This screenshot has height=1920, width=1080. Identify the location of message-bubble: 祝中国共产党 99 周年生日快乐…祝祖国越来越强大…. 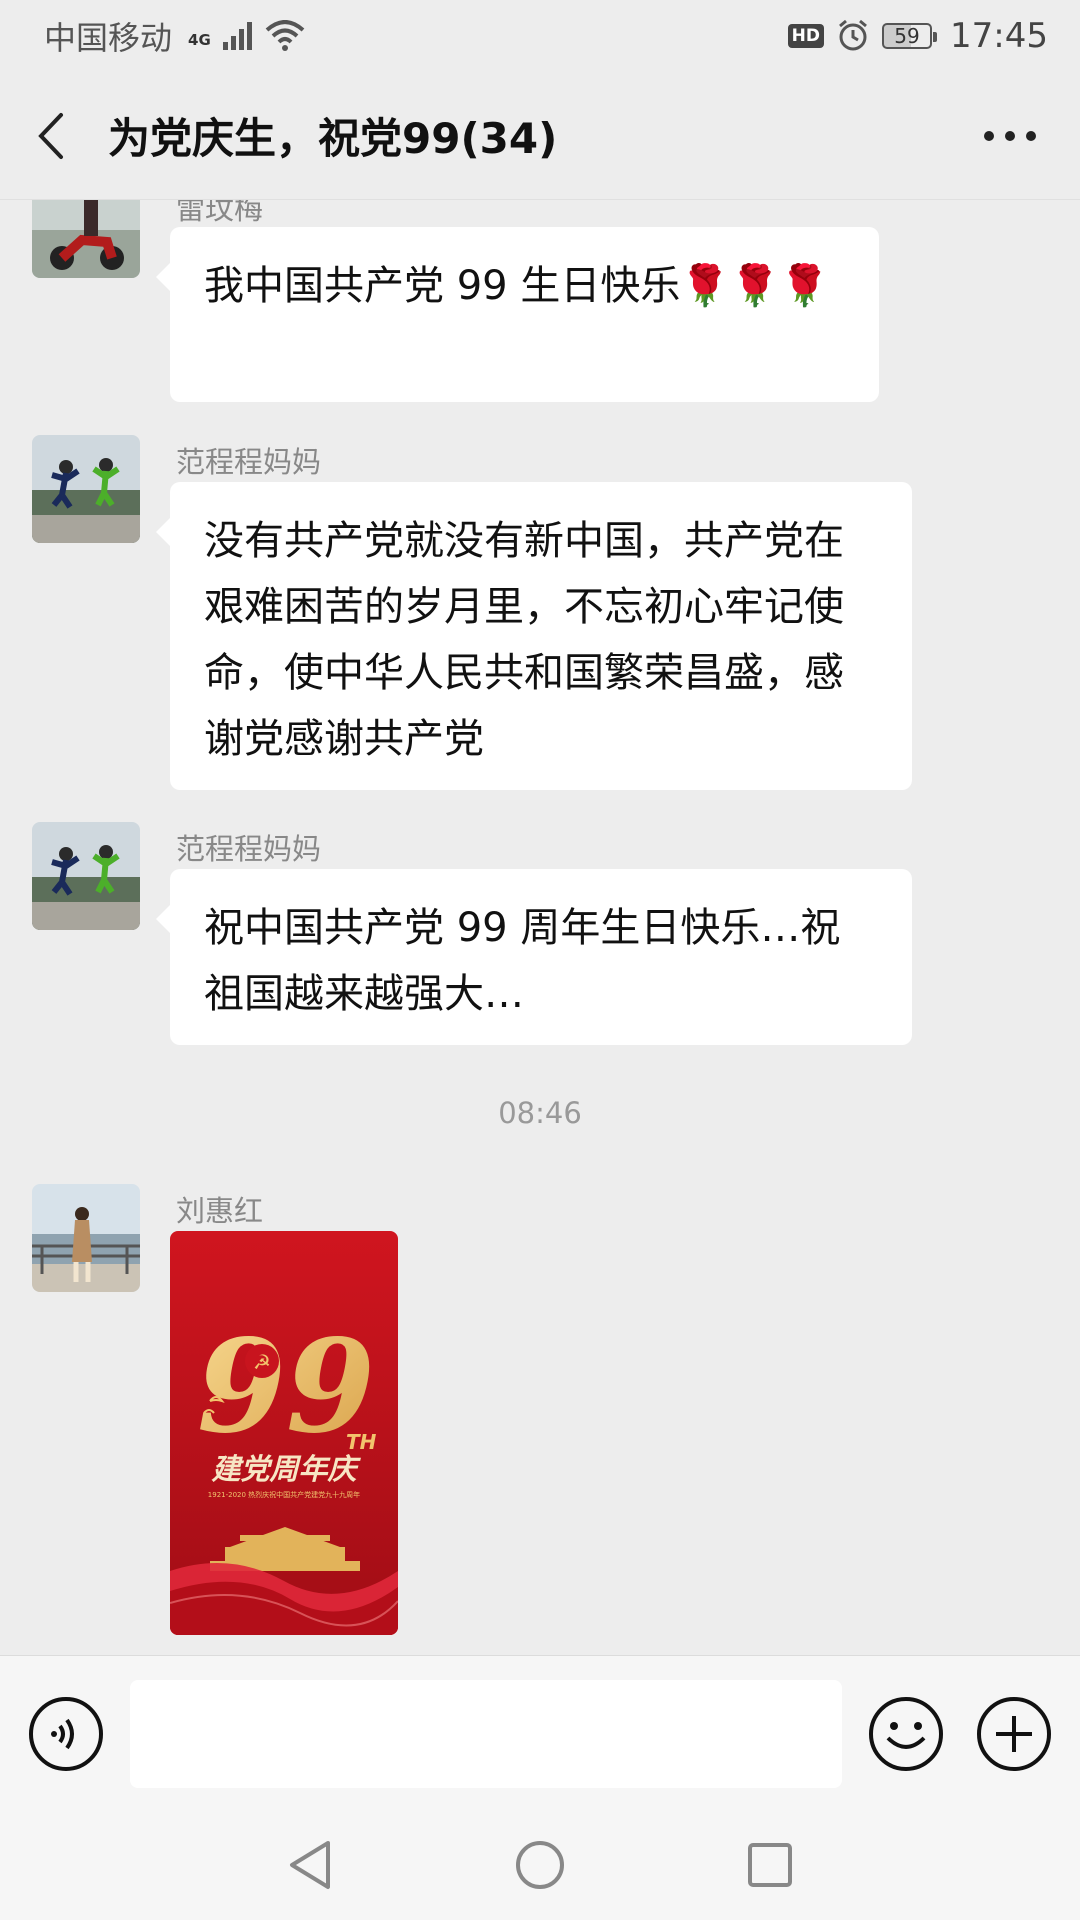
(534, 957).